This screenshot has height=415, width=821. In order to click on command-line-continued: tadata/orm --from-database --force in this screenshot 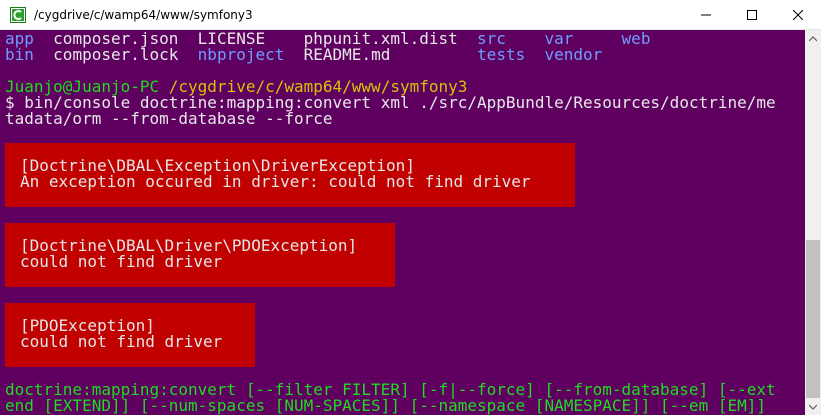, I will do `click(169, 118)`.